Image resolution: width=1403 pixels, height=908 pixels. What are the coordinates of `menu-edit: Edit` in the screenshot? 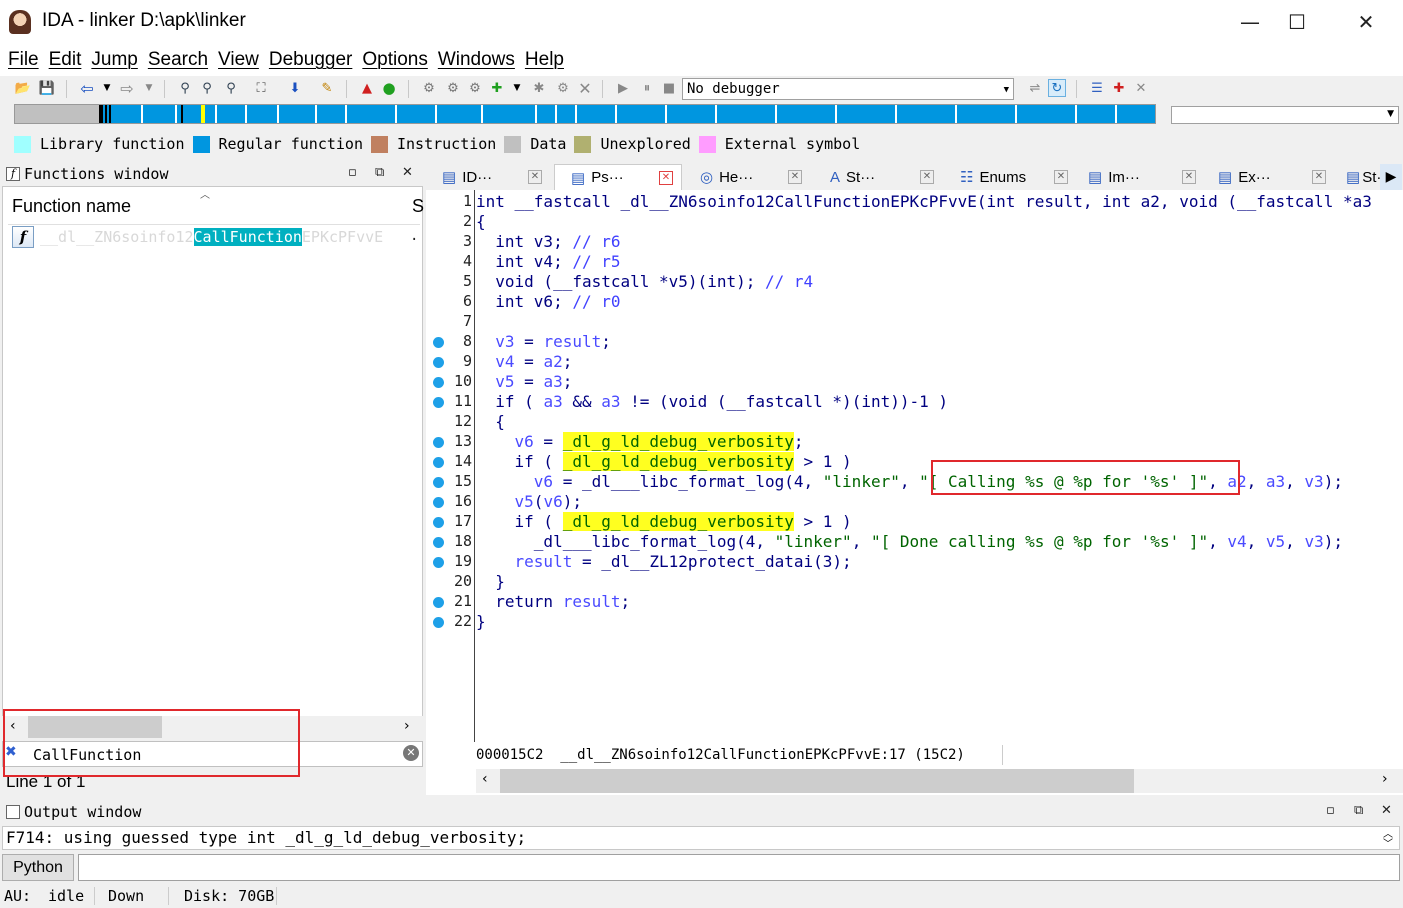 It's located at (65, 60).